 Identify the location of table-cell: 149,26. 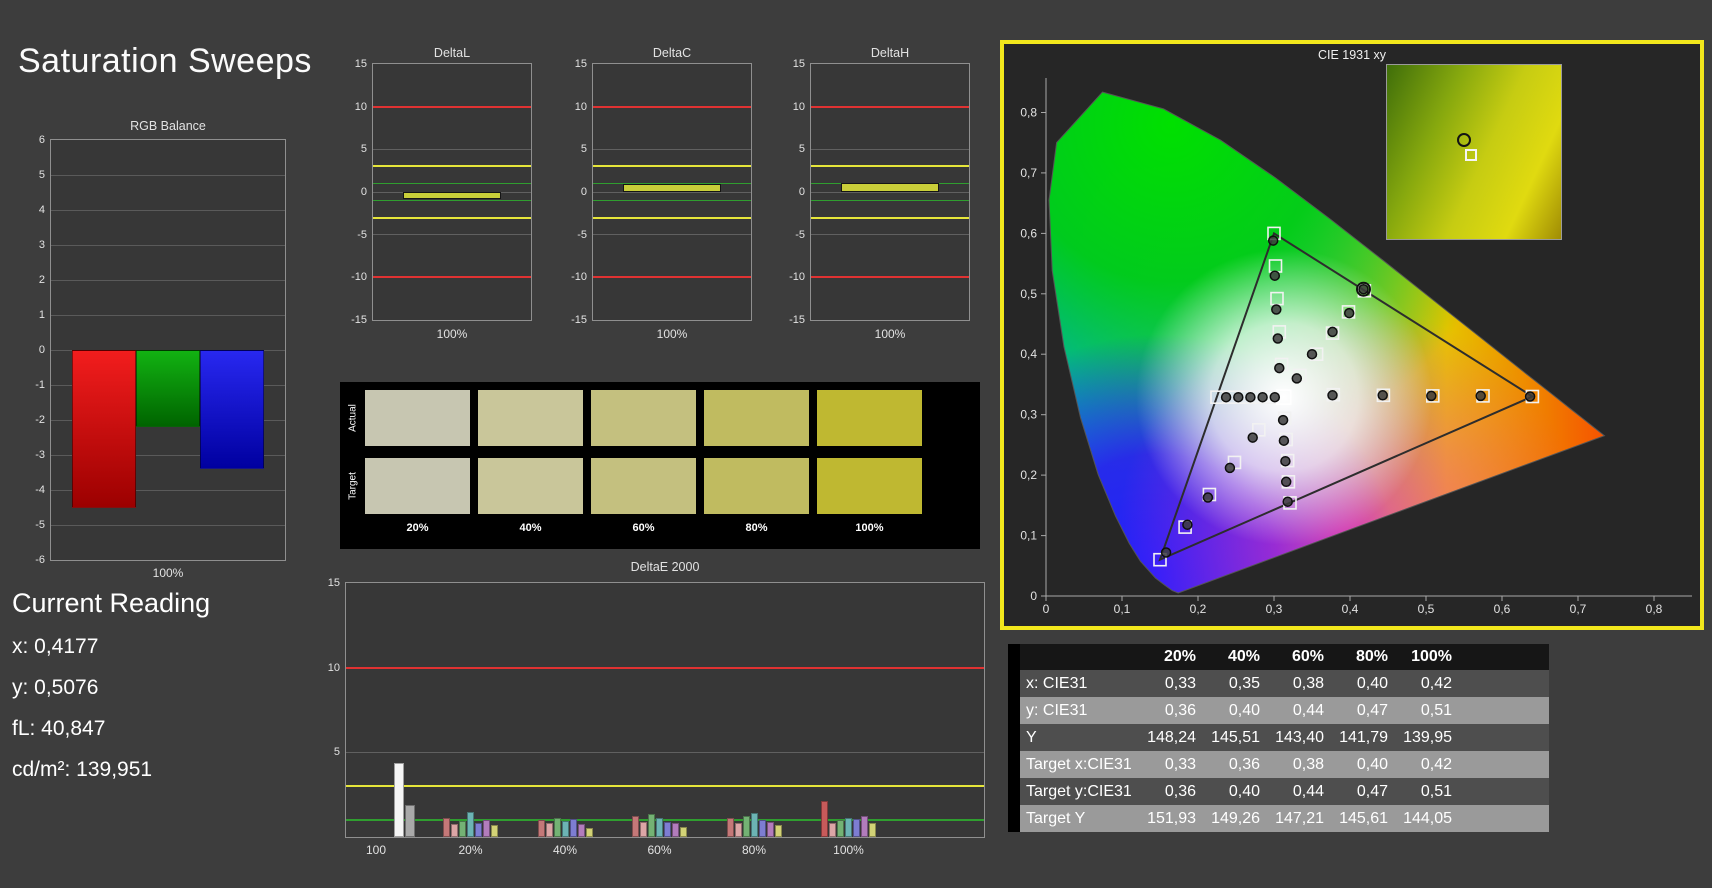
(1235, 818).